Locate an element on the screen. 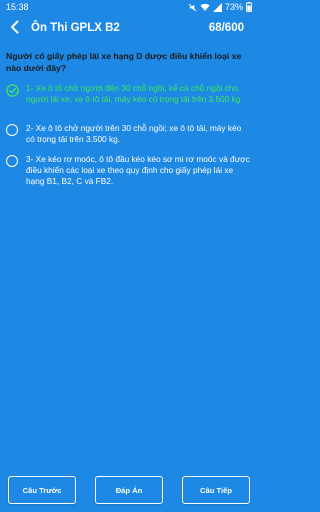  wifi-icon is located at coordinates (205, 7).